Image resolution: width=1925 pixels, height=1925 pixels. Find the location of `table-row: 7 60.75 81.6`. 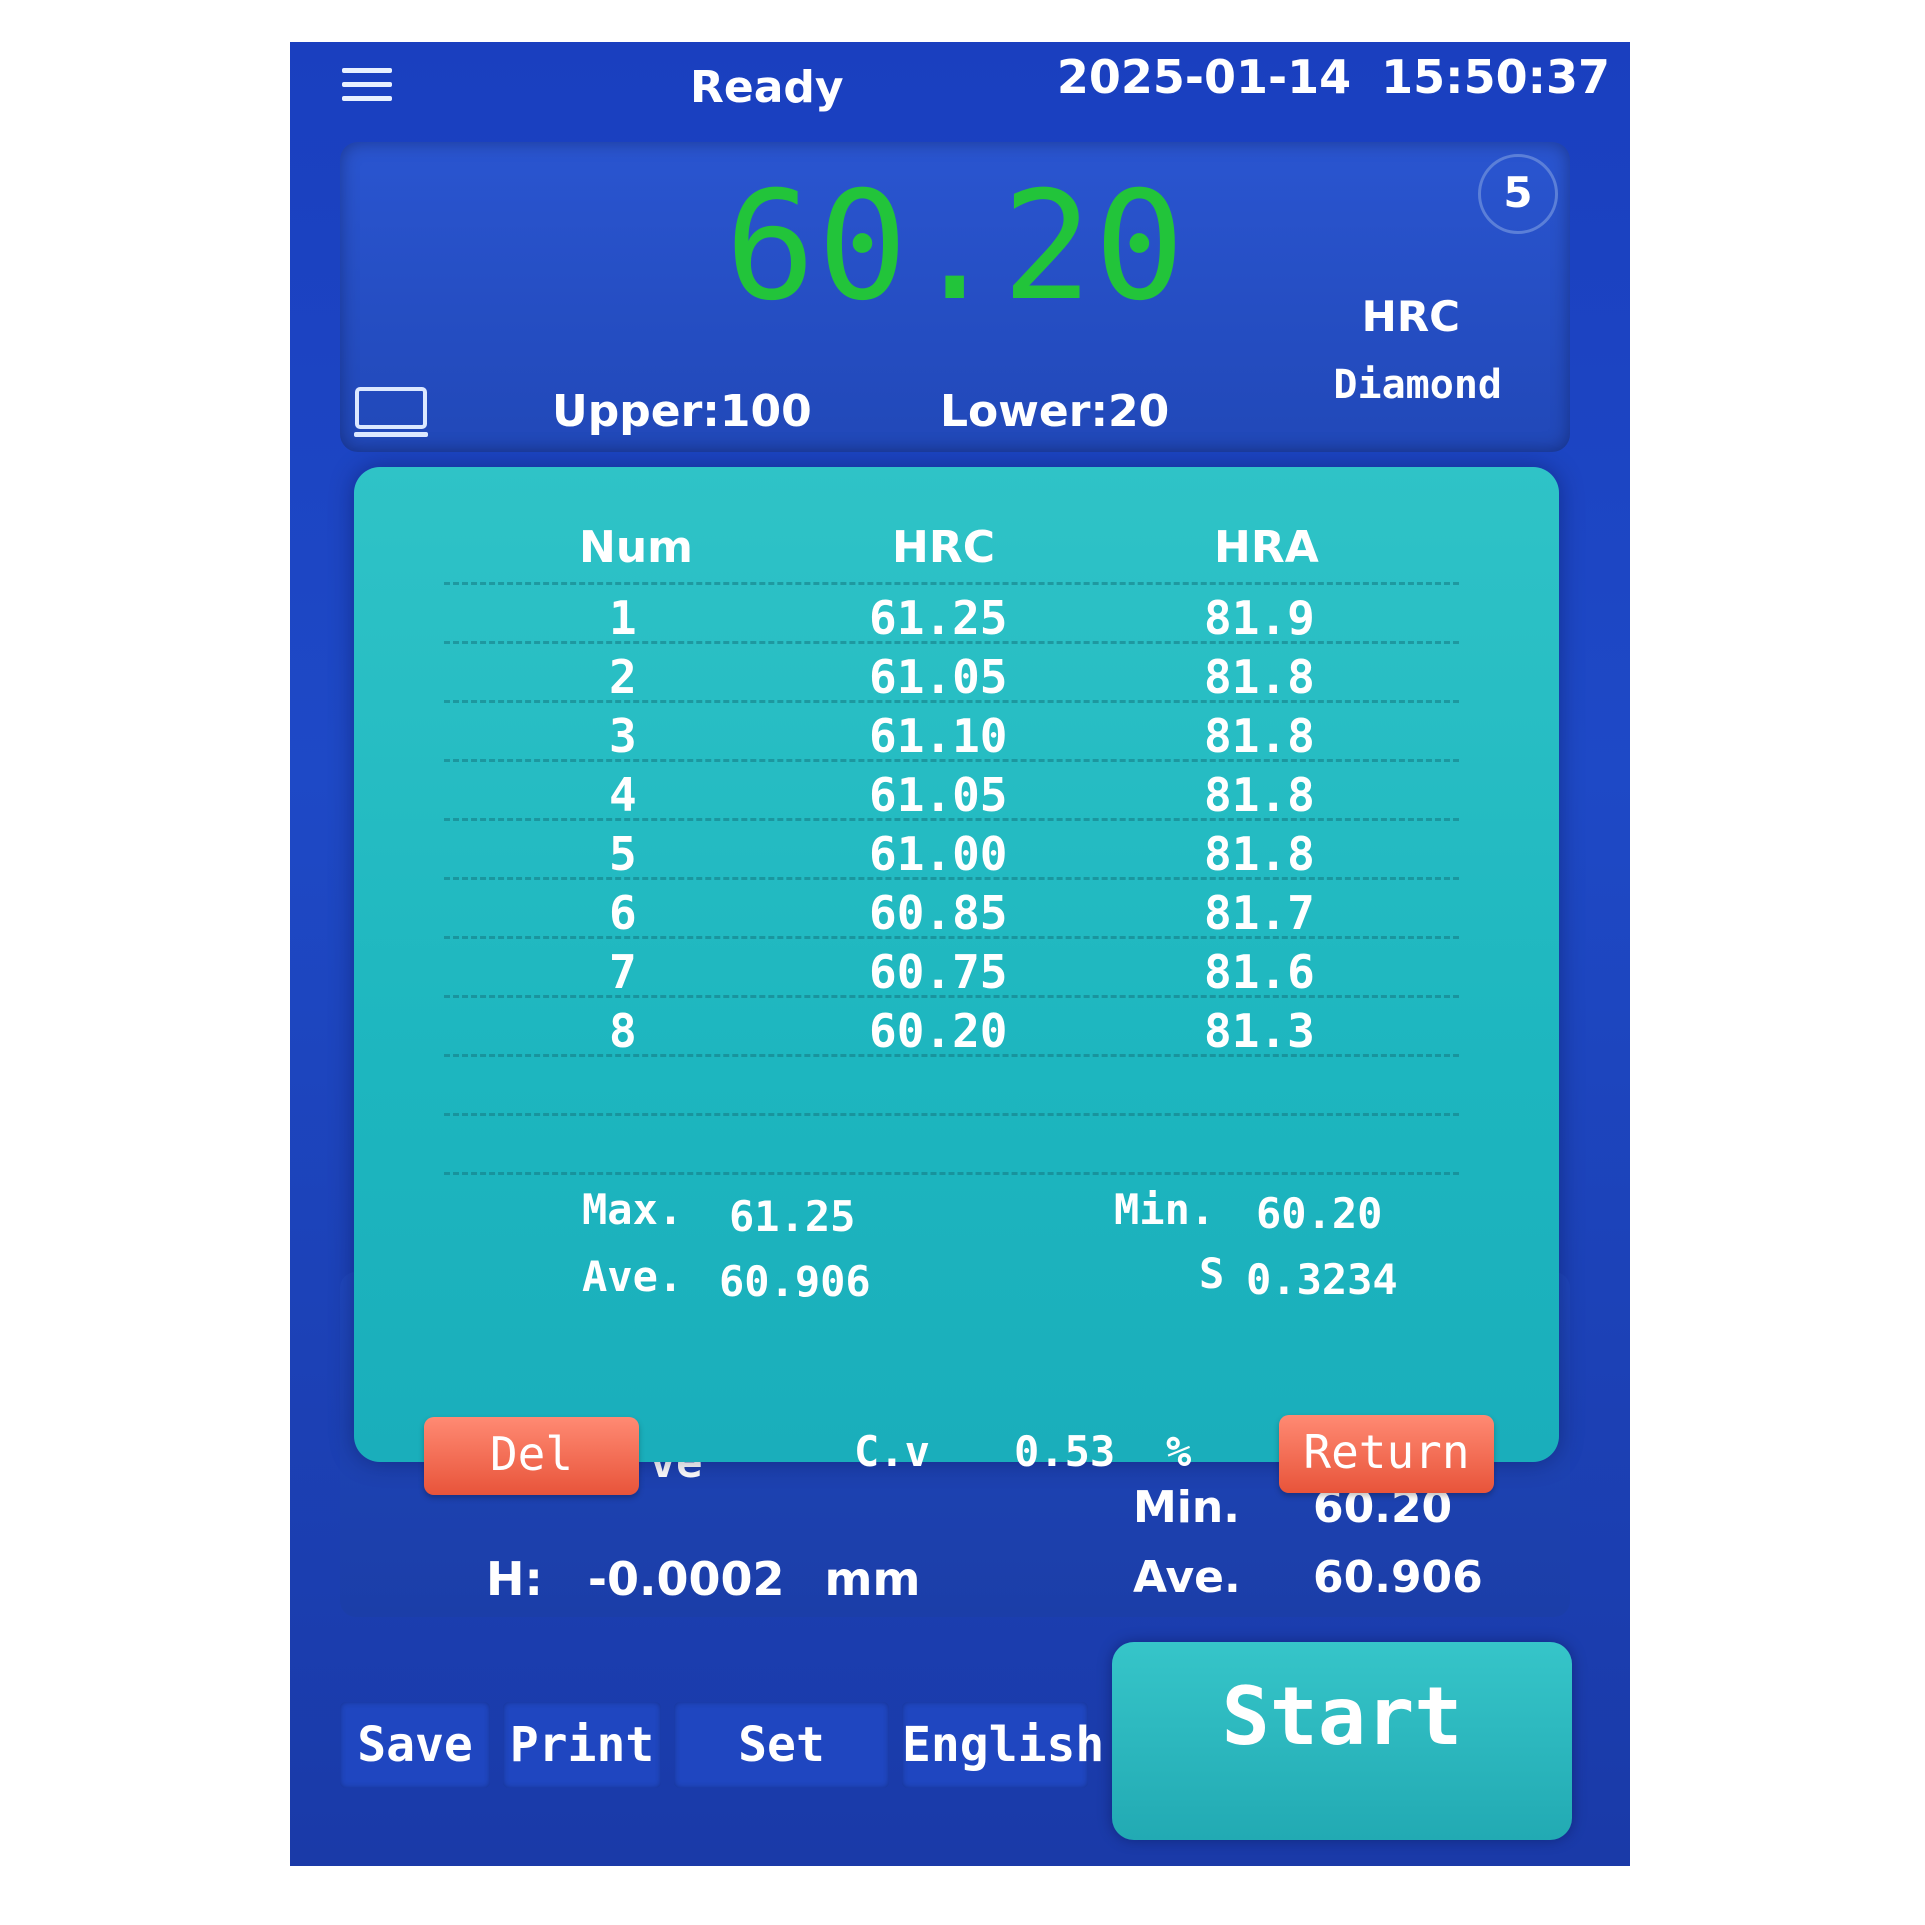

table-row: 7 60.75 81.6 is located at coordinates (951, 967).